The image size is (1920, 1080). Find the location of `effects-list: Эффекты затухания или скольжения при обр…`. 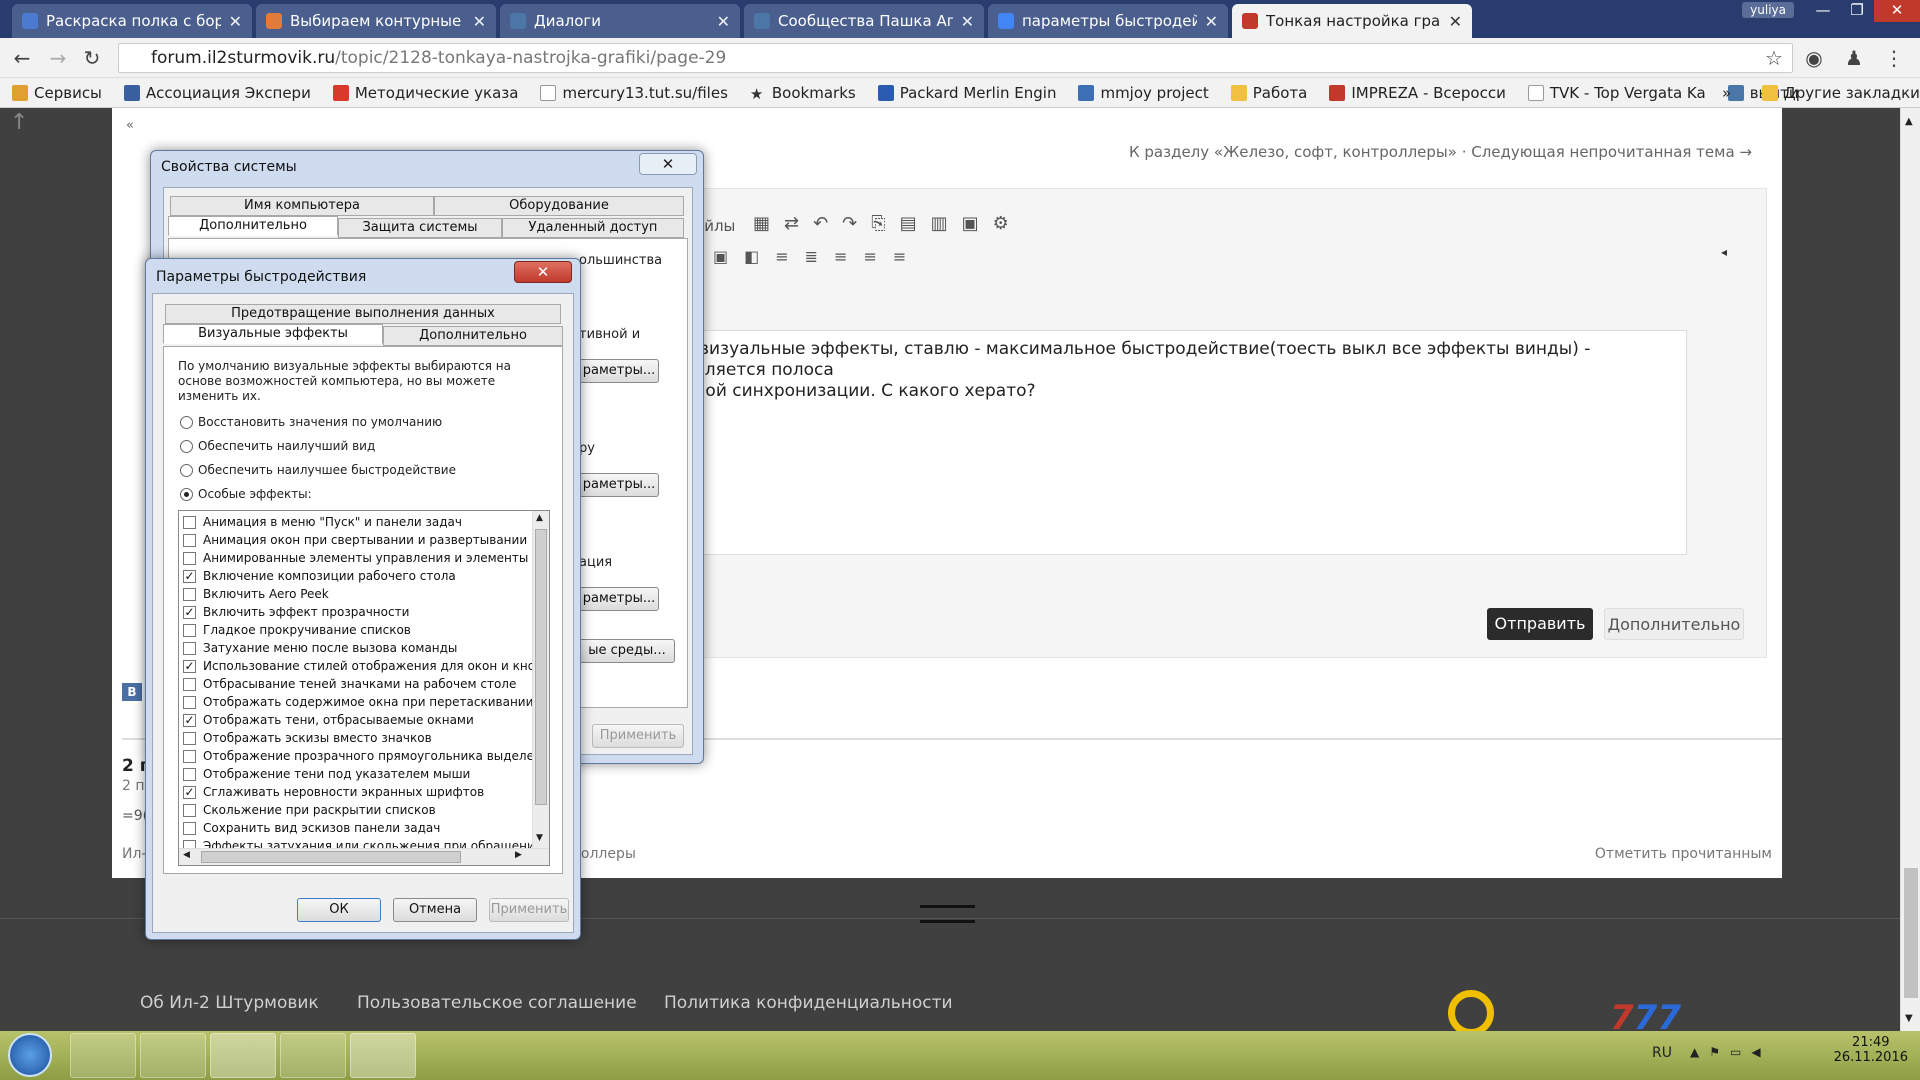

effects-list: Эффекты затухания или скольжения при обр… is located at coordinates (364, 688).